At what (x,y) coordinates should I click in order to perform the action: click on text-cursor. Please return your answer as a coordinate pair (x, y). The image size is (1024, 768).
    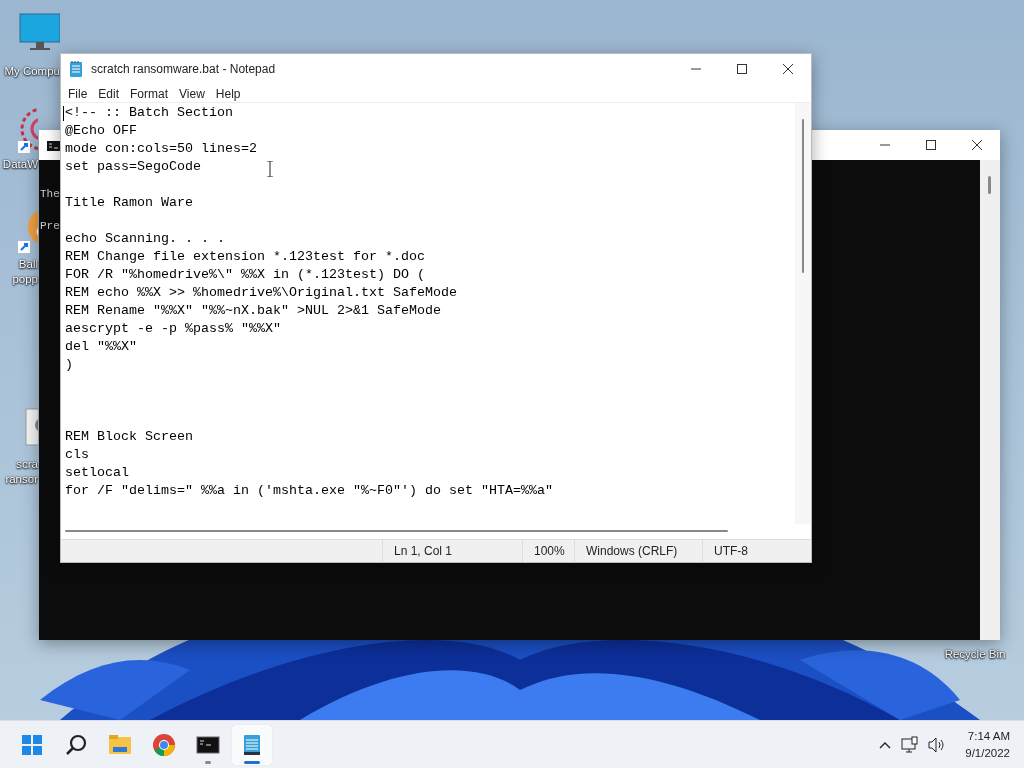
    Looking at the image, I should click on (63, 113).